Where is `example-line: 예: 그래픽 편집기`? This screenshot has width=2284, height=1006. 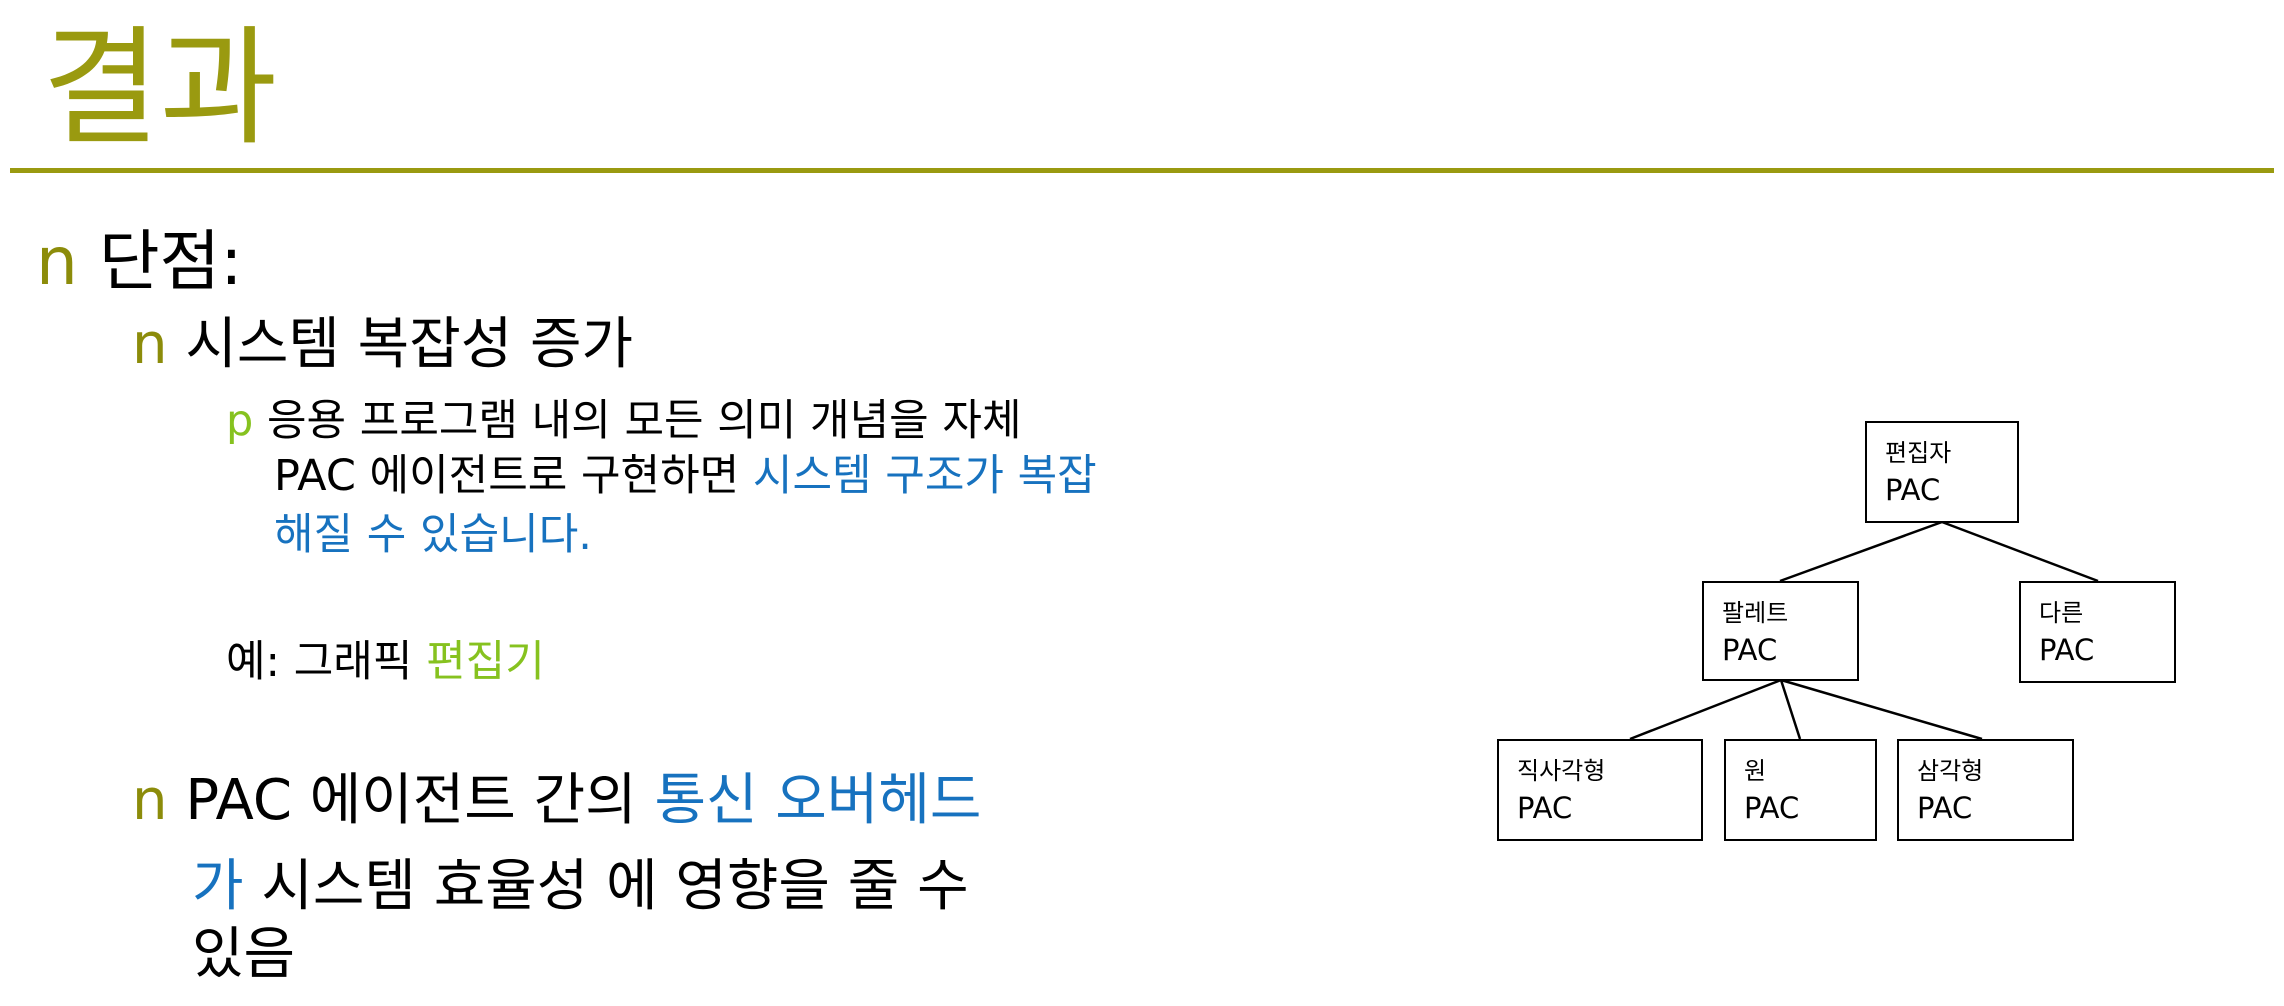
example-line: 예: 그래픽 편집기 is located at coordinates (385, 662).